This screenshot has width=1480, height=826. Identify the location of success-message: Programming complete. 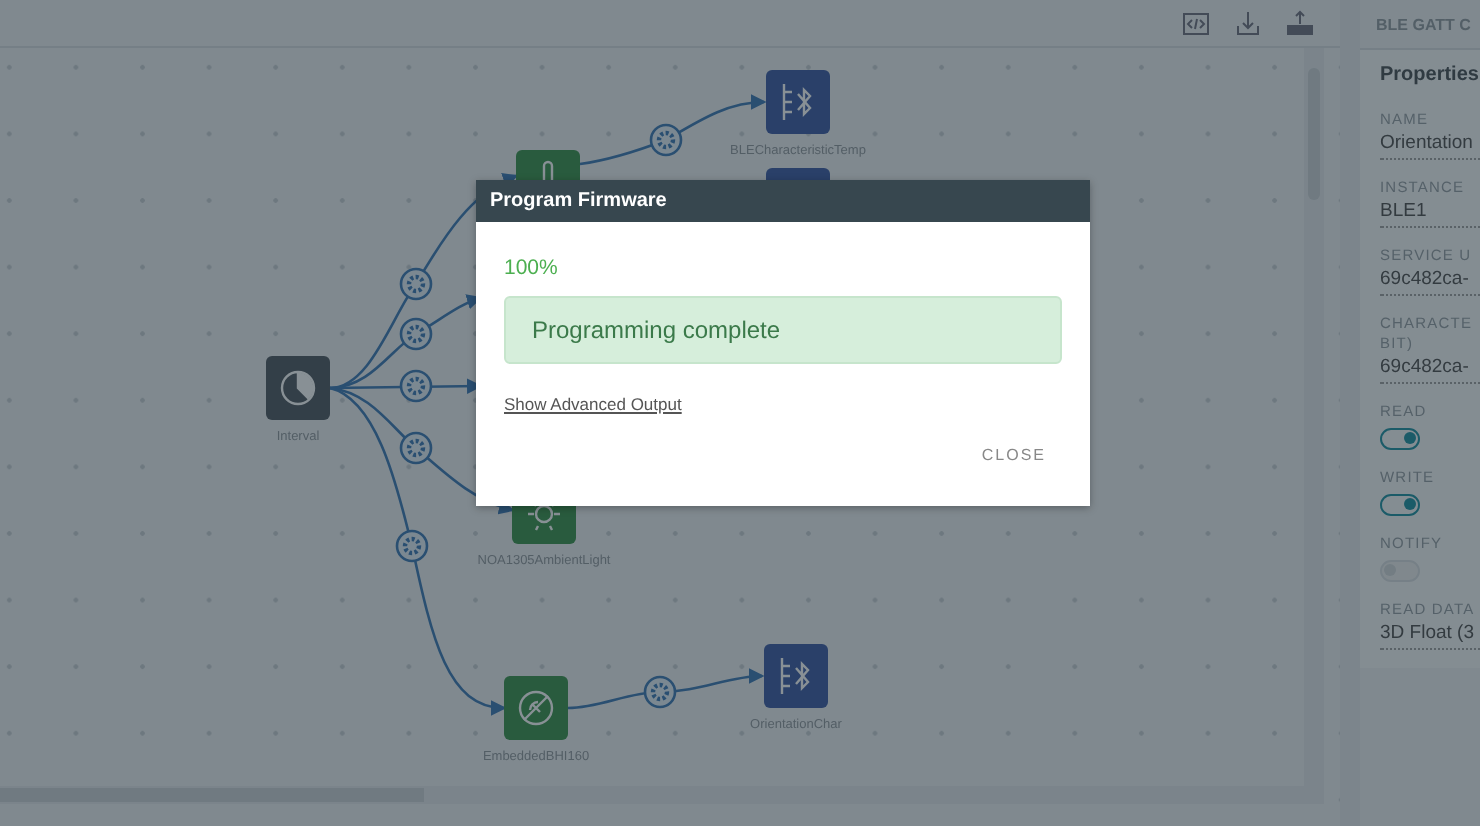
(783, 330).